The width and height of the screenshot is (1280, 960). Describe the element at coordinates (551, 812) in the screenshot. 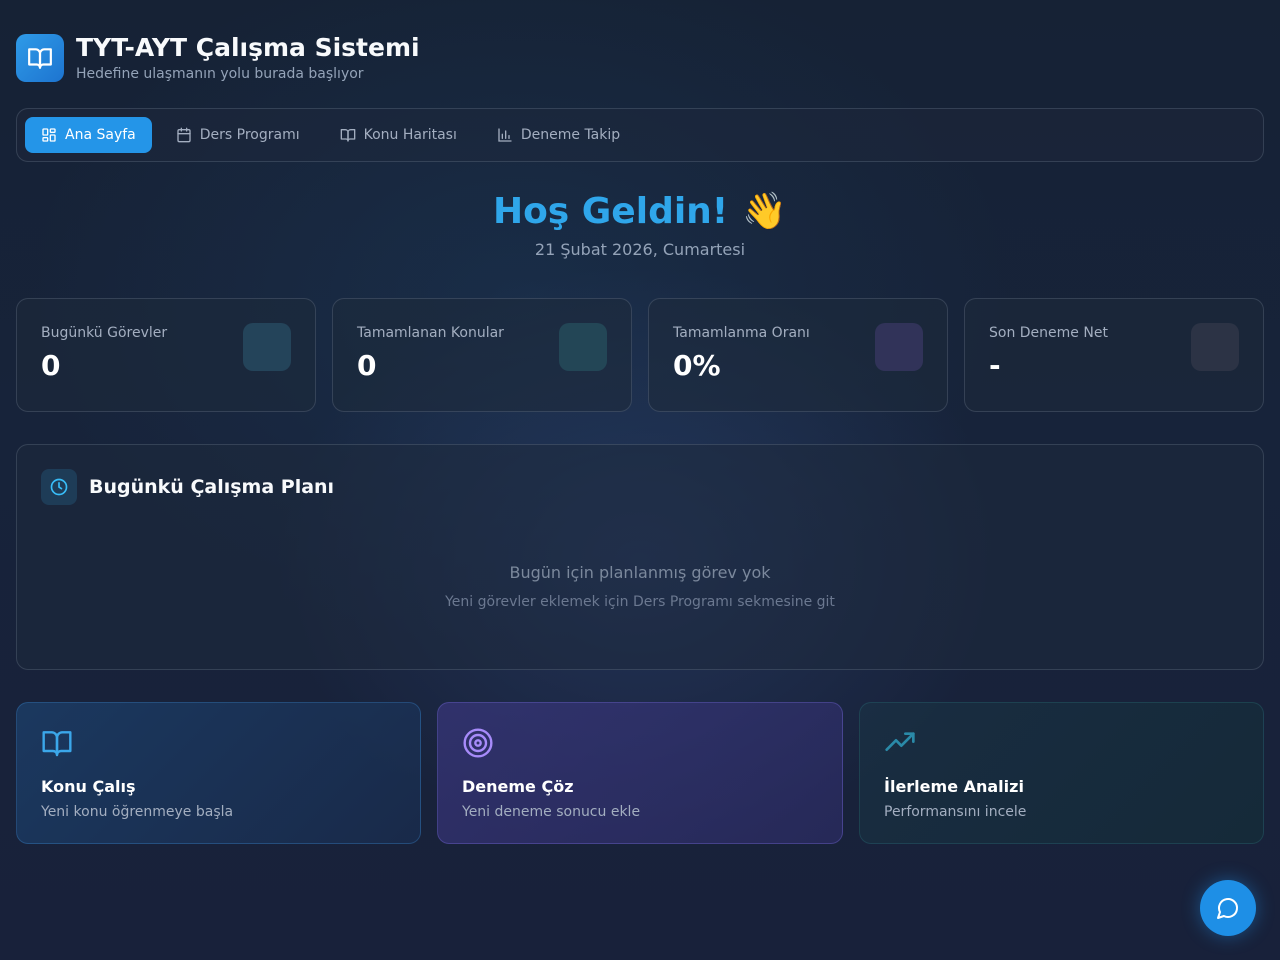

I see `action-description: Yeni deneme sonucu ekle` at that location.